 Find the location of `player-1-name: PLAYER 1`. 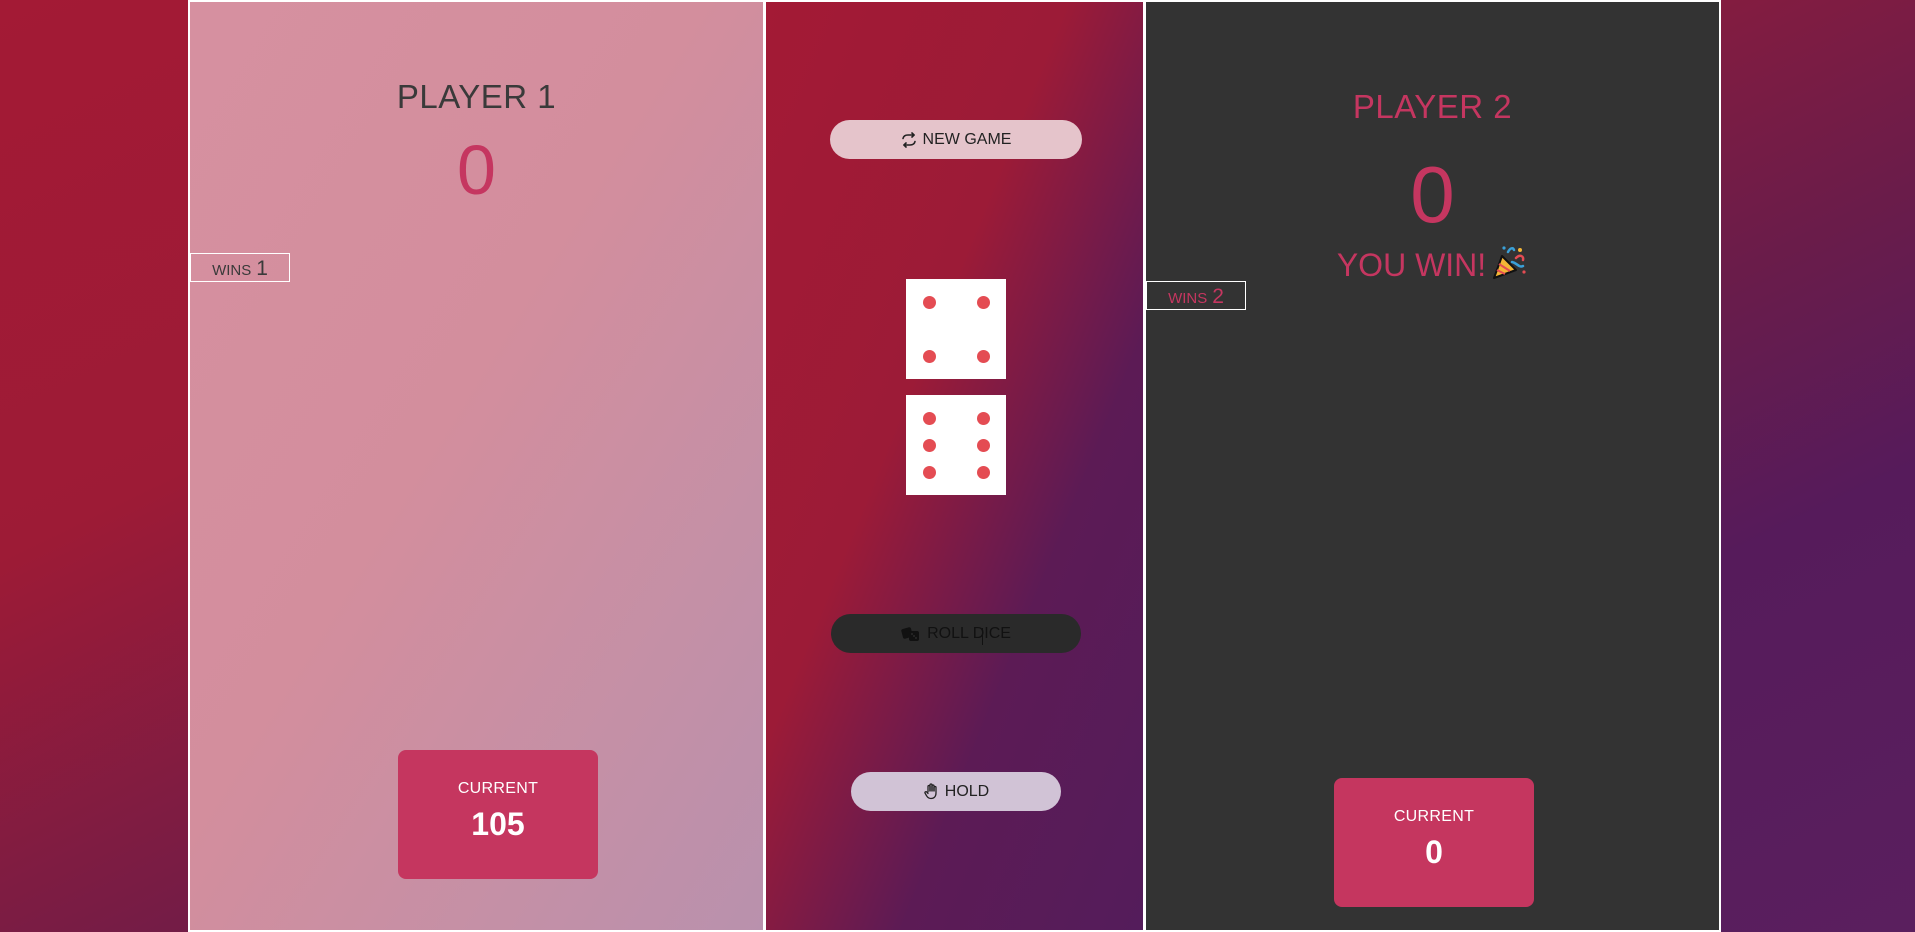

player-1-name: PLAYER 1 is located at coordinates (476, 96).